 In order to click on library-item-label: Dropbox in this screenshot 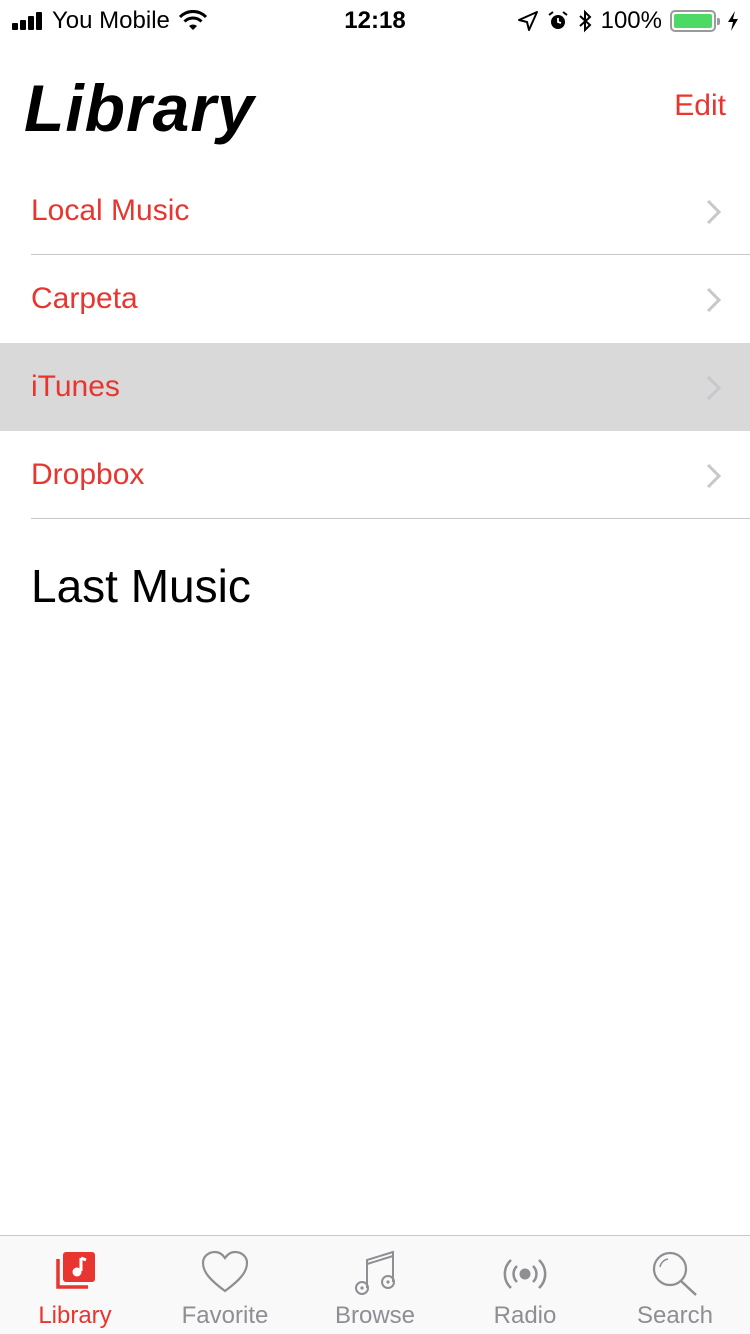, I will do `click(88, 474)`.